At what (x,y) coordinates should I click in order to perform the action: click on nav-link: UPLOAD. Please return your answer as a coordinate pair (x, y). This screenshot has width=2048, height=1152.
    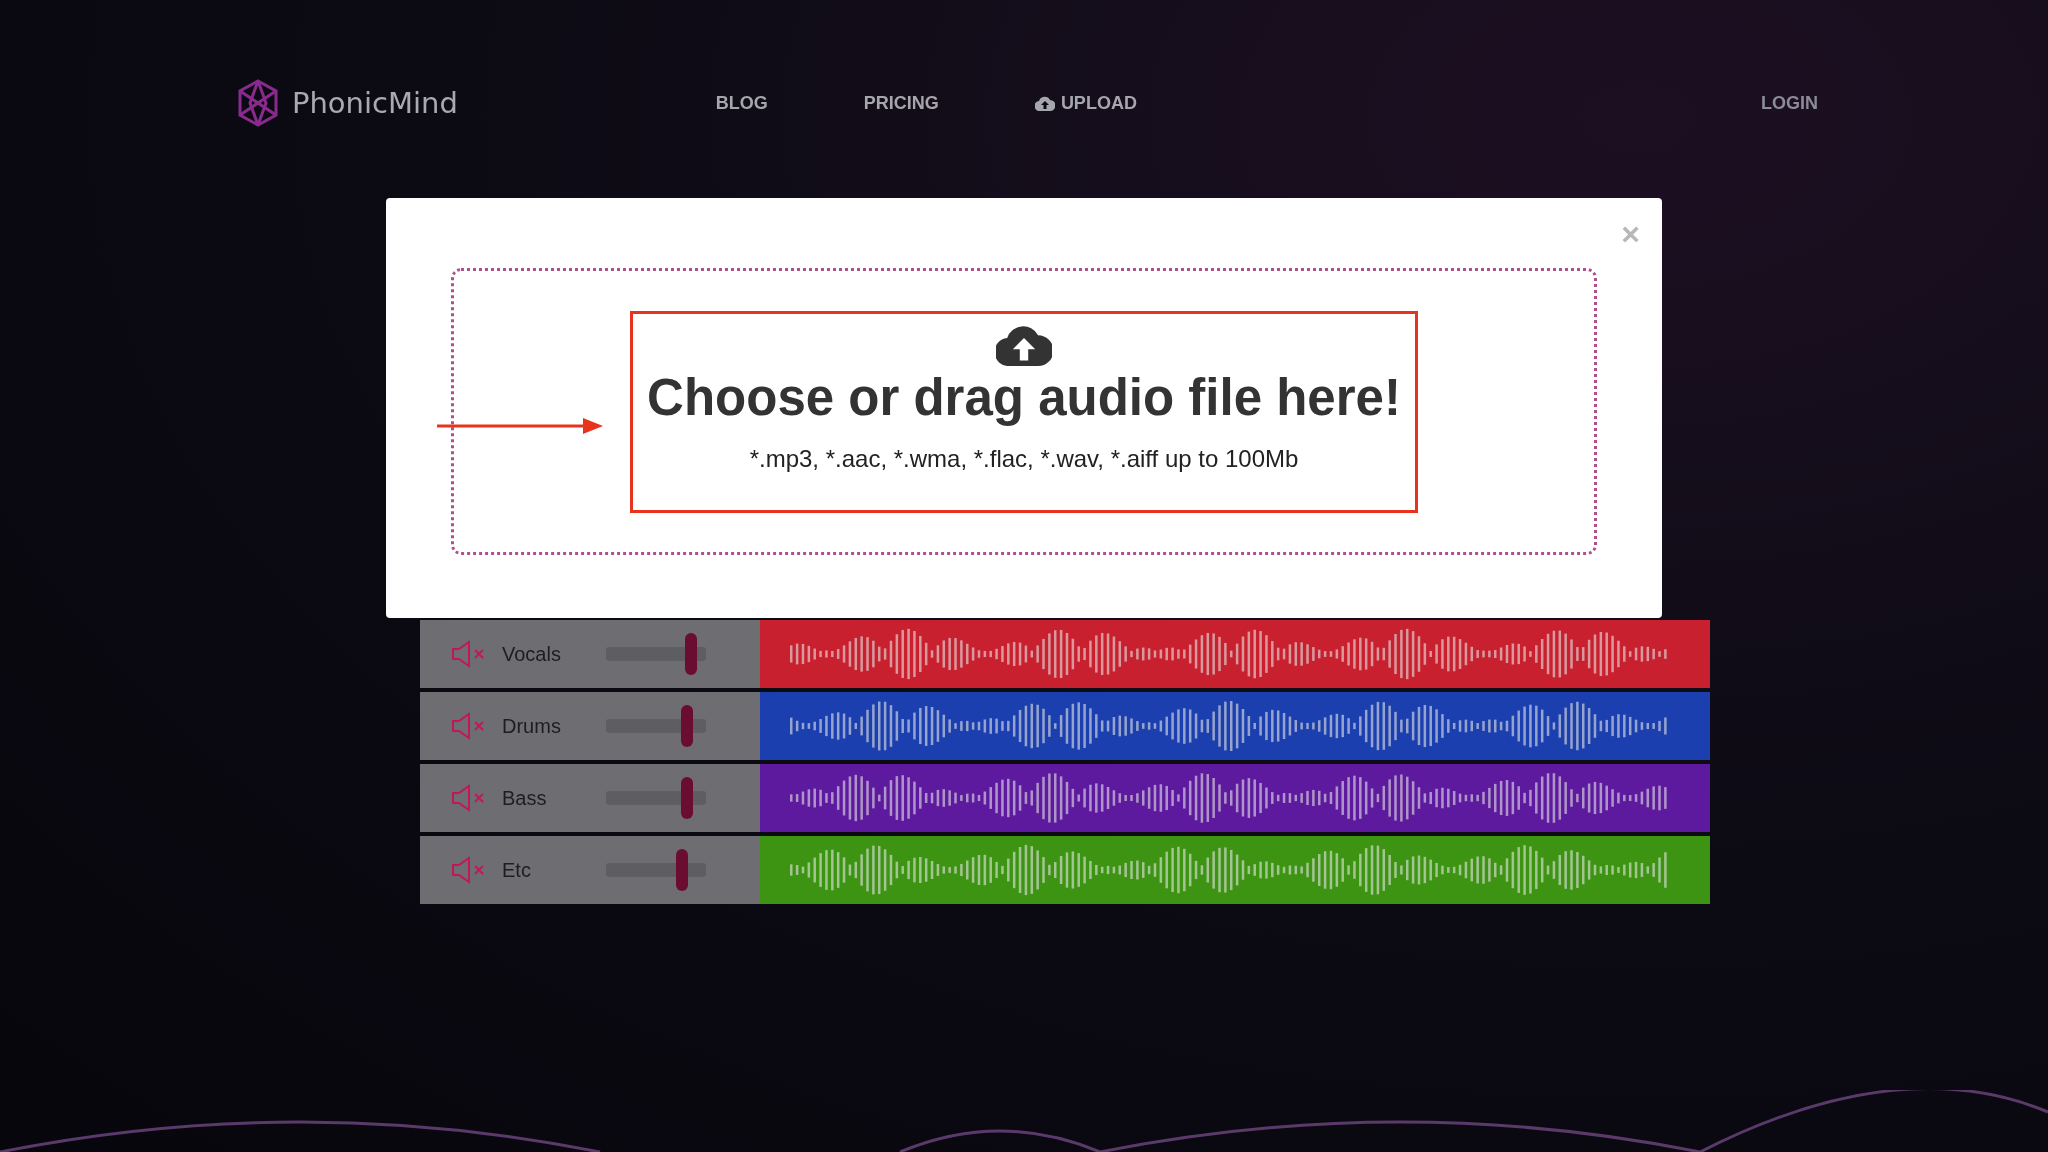
    Looking at the image, I should click on (1085, 103).